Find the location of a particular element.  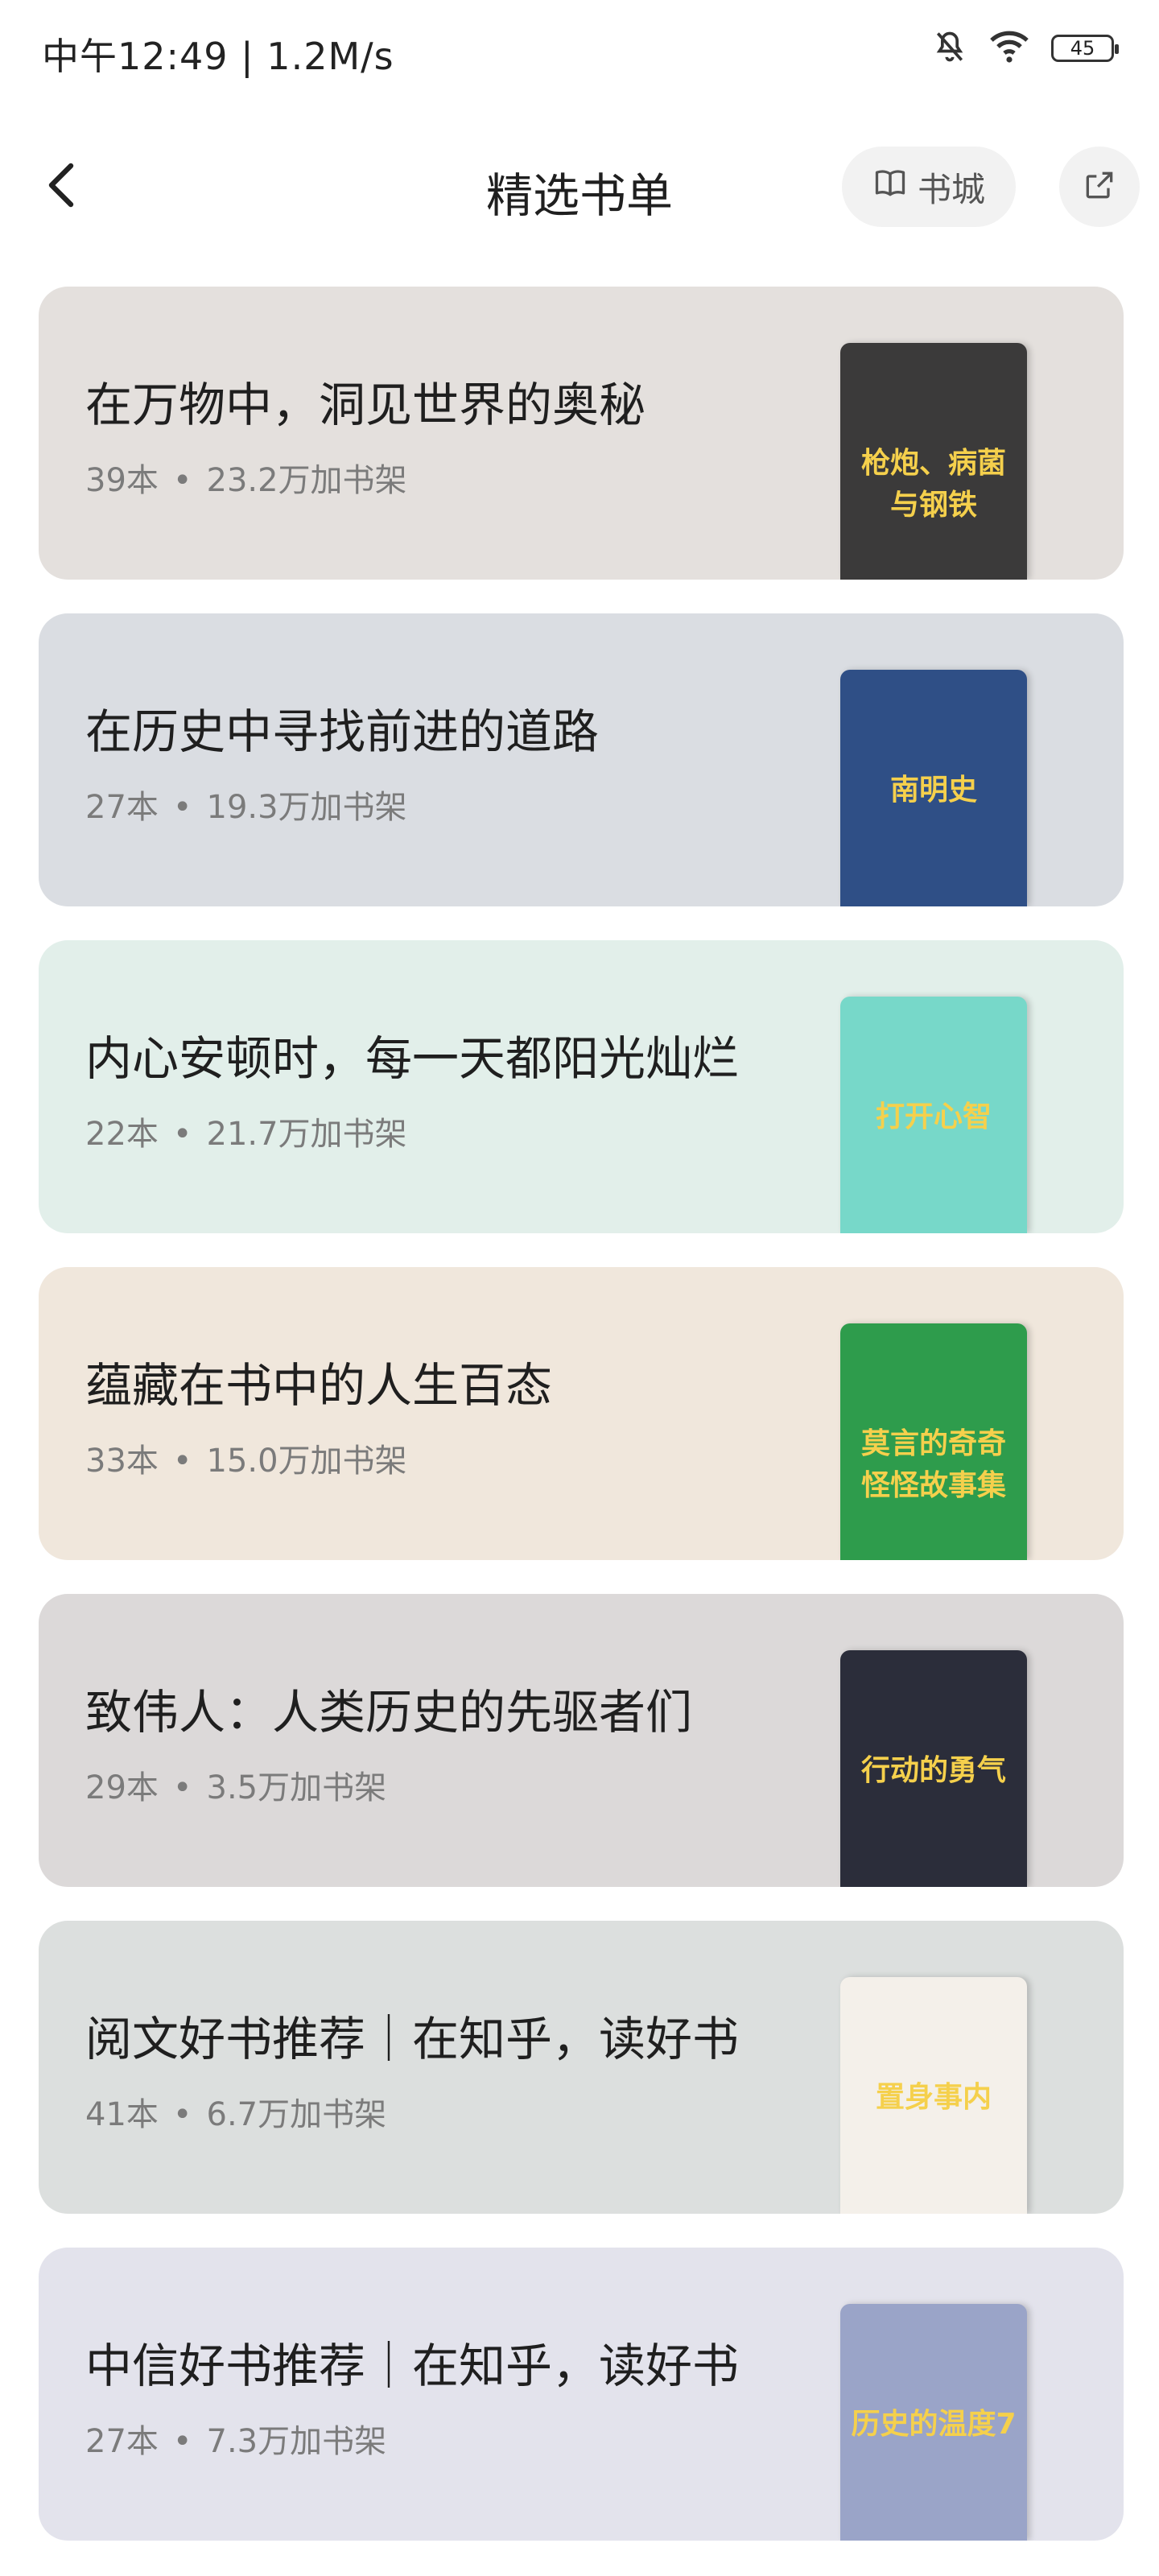

header: 精选书单 书城 is located at coordinates (579, 185).